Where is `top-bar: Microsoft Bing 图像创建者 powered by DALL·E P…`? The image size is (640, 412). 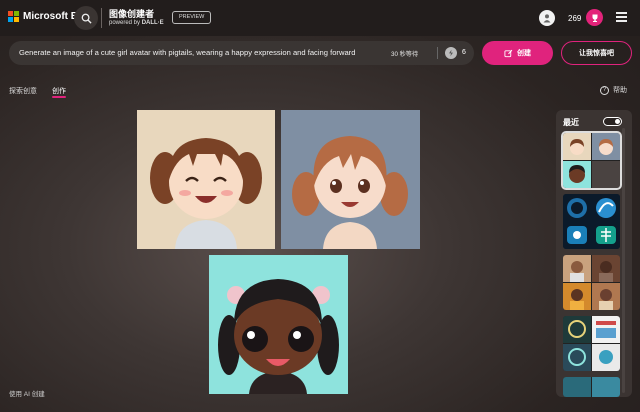
top-bar: Microsoft Bing 图像创建者 powered by DALL·E P… is located at coordinates (320, 18).